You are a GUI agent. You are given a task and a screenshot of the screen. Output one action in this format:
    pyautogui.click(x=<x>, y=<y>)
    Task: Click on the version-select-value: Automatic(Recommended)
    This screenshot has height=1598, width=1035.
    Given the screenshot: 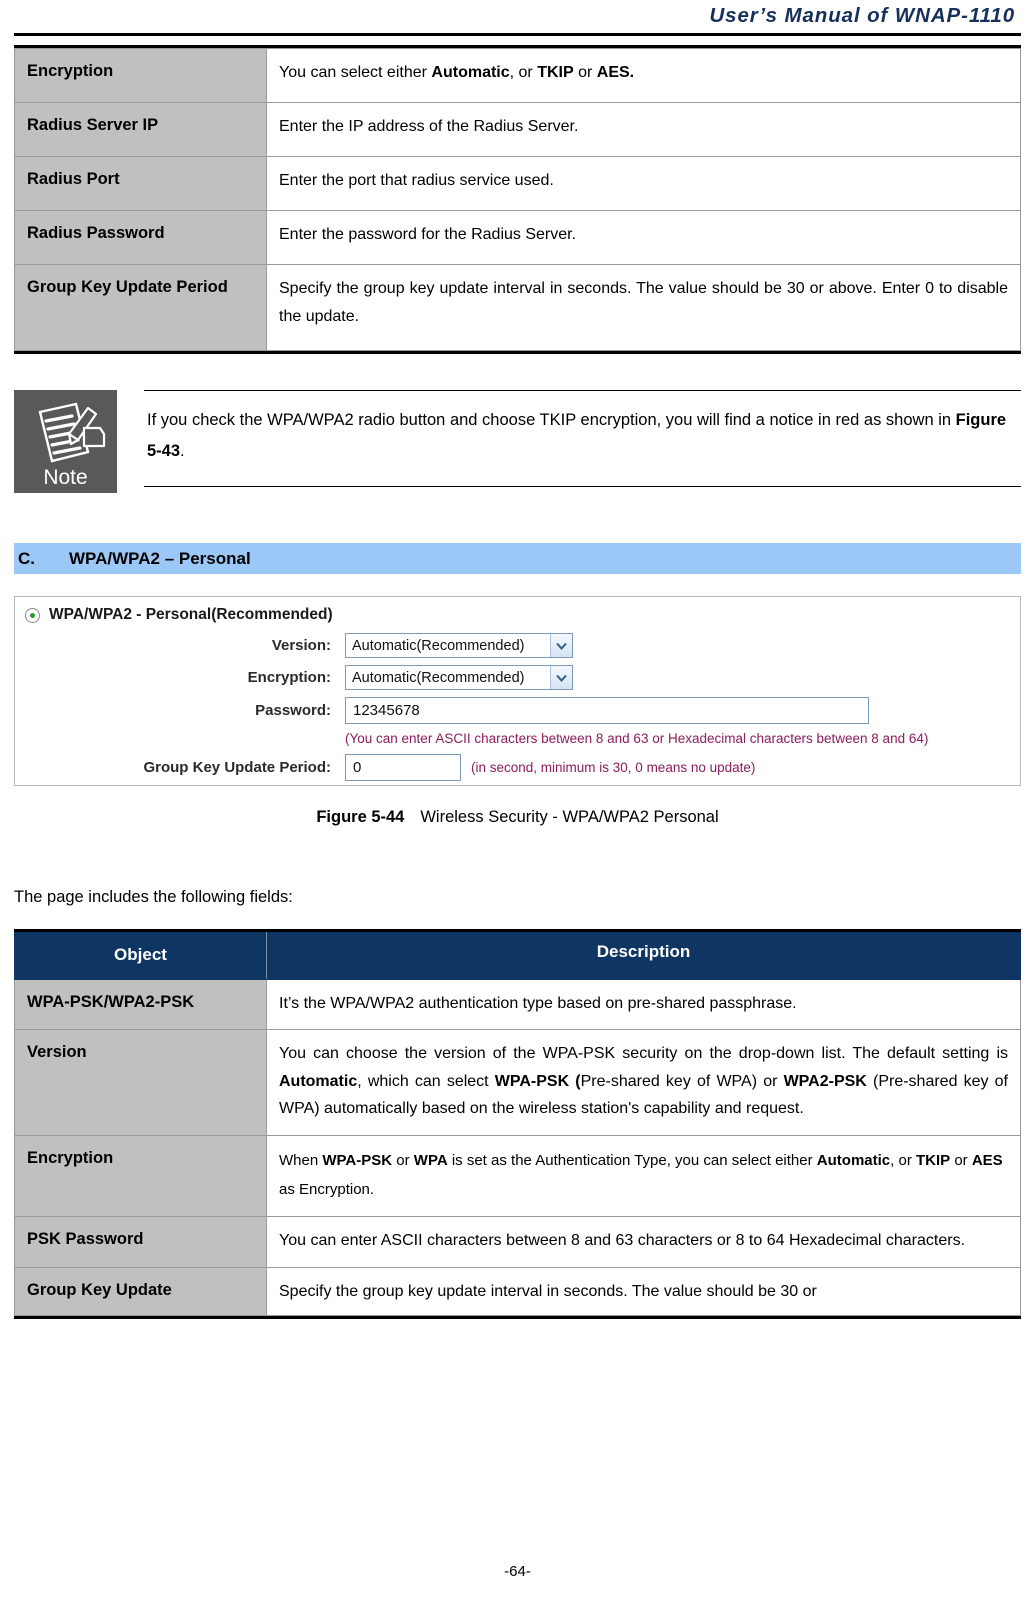 What is the action you would take?
    pyautogui.click(x=438, y=645)
    